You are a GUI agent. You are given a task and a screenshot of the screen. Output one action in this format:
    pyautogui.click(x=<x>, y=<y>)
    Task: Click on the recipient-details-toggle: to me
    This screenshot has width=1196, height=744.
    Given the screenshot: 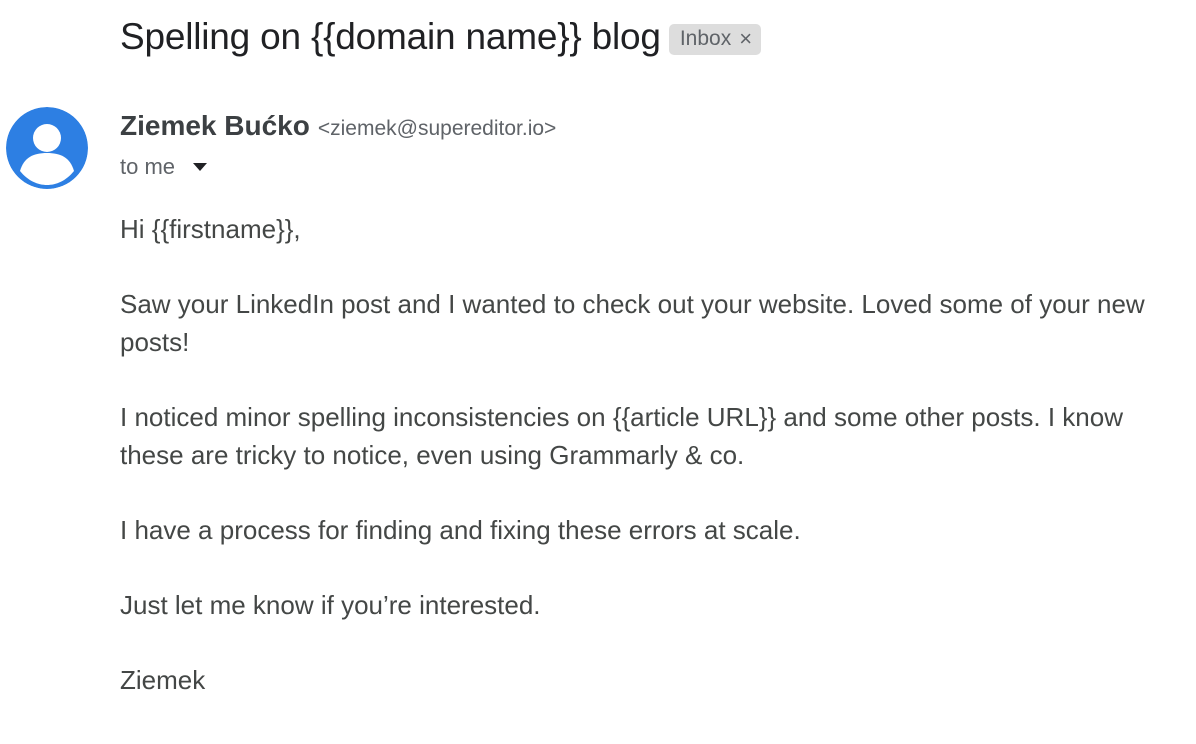 What is the action you would take?
    pyautogui.click(x=164, y=167)
    